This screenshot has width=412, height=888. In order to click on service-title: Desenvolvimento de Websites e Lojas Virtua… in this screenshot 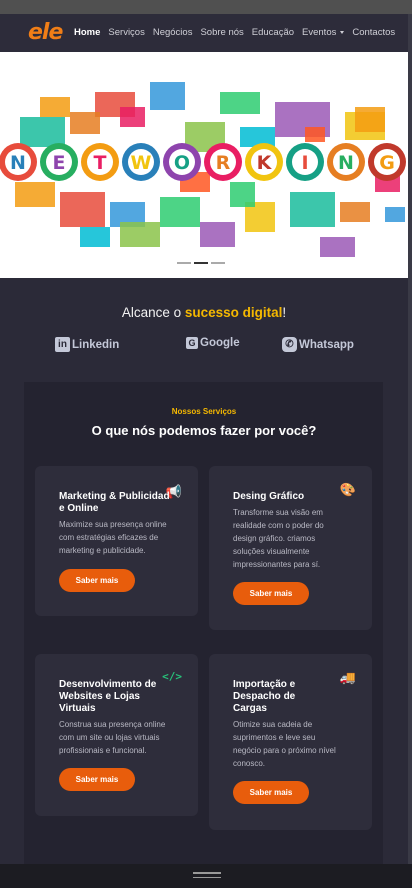, I will do `click(108, 696)`.